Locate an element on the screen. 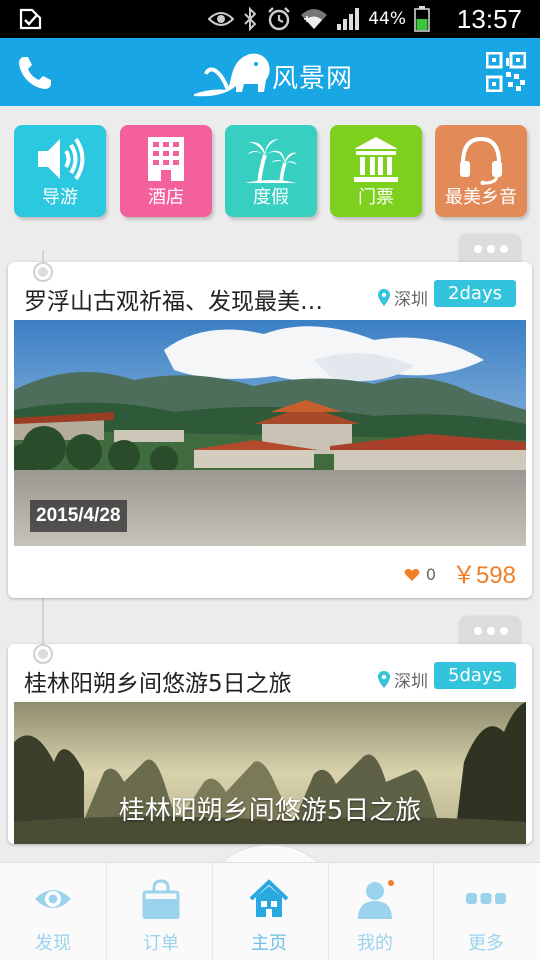  nav-label: 发现 is located at coordinates (53, 943).